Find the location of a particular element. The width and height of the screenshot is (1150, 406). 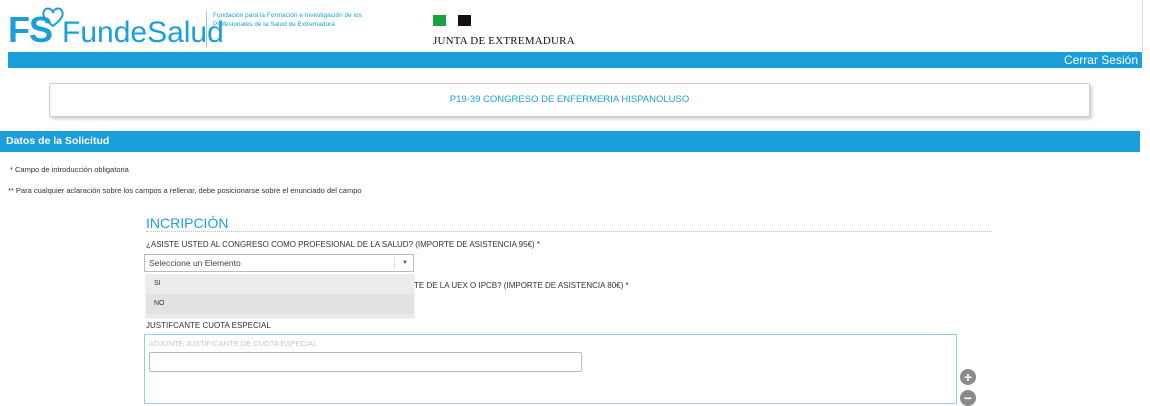

attachment-placeholder: ADJUNTE JUSTIFICANTE DE CUOTA ESPECIAL is located at coordinates (233, 343).